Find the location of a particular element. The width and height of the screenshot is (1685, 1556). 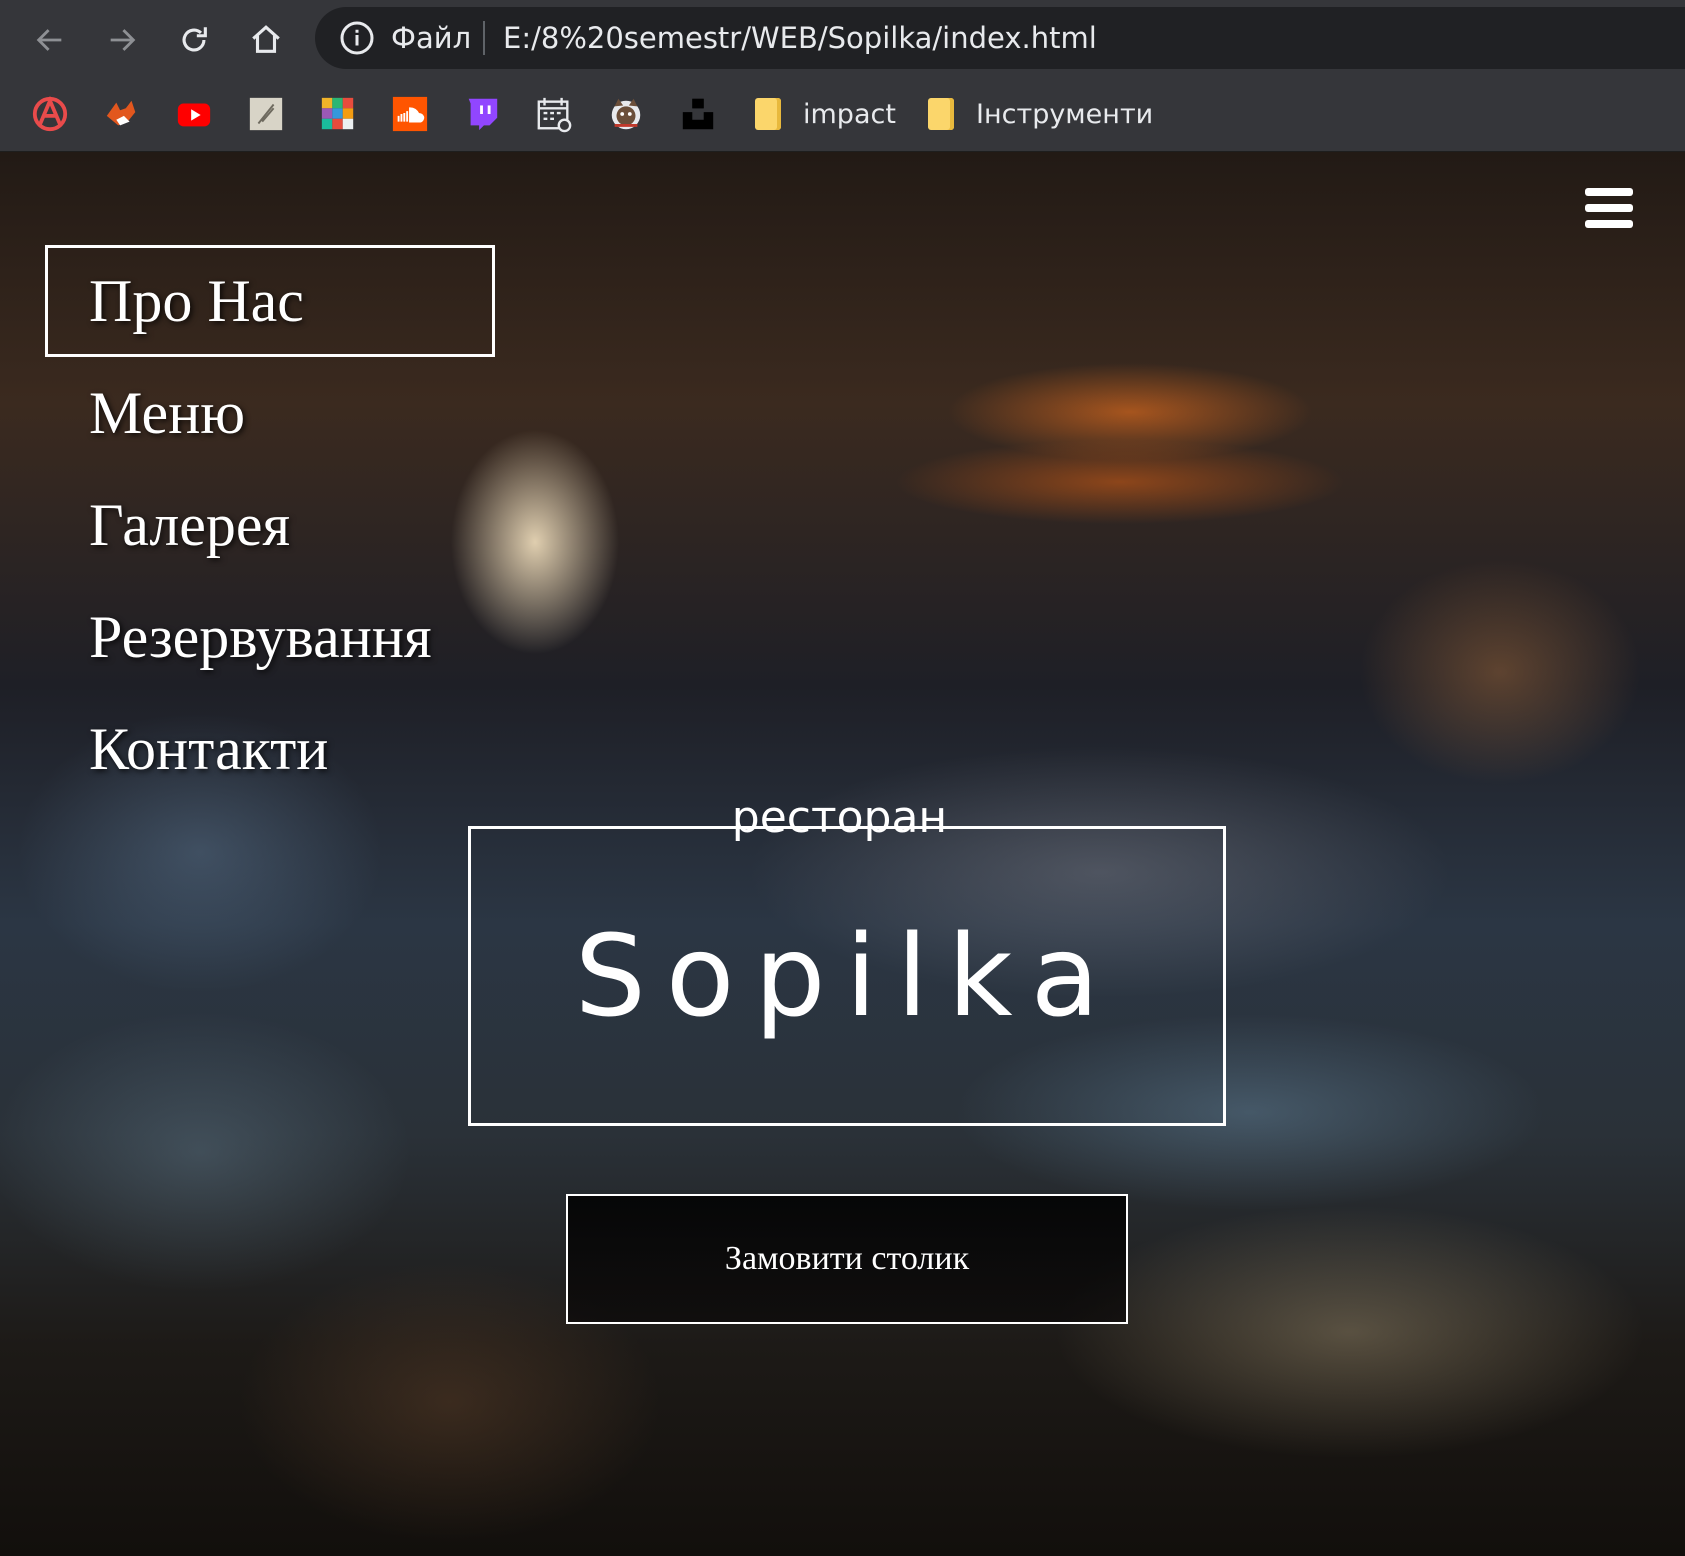

sketch-icon is located at coordinates (266, 114).